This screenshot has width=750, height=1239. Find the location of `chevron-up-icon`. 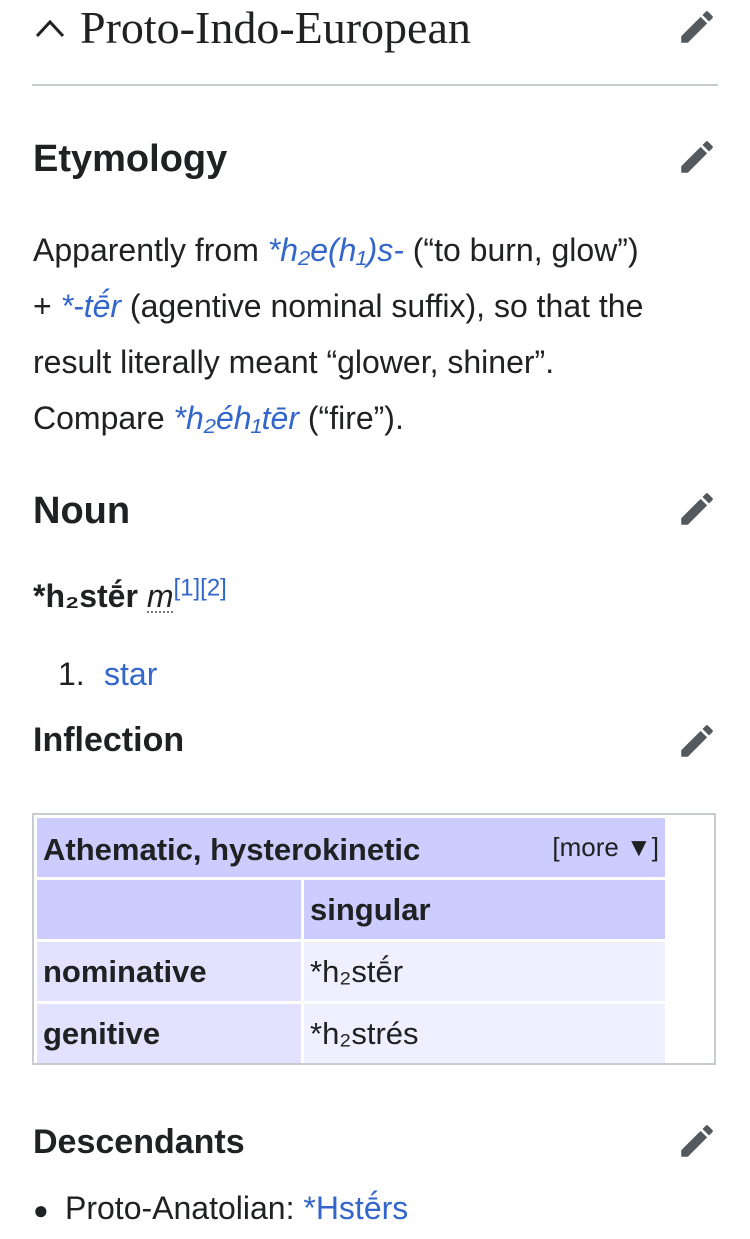

chevron-up-icon is located at coordinates (50, 28).